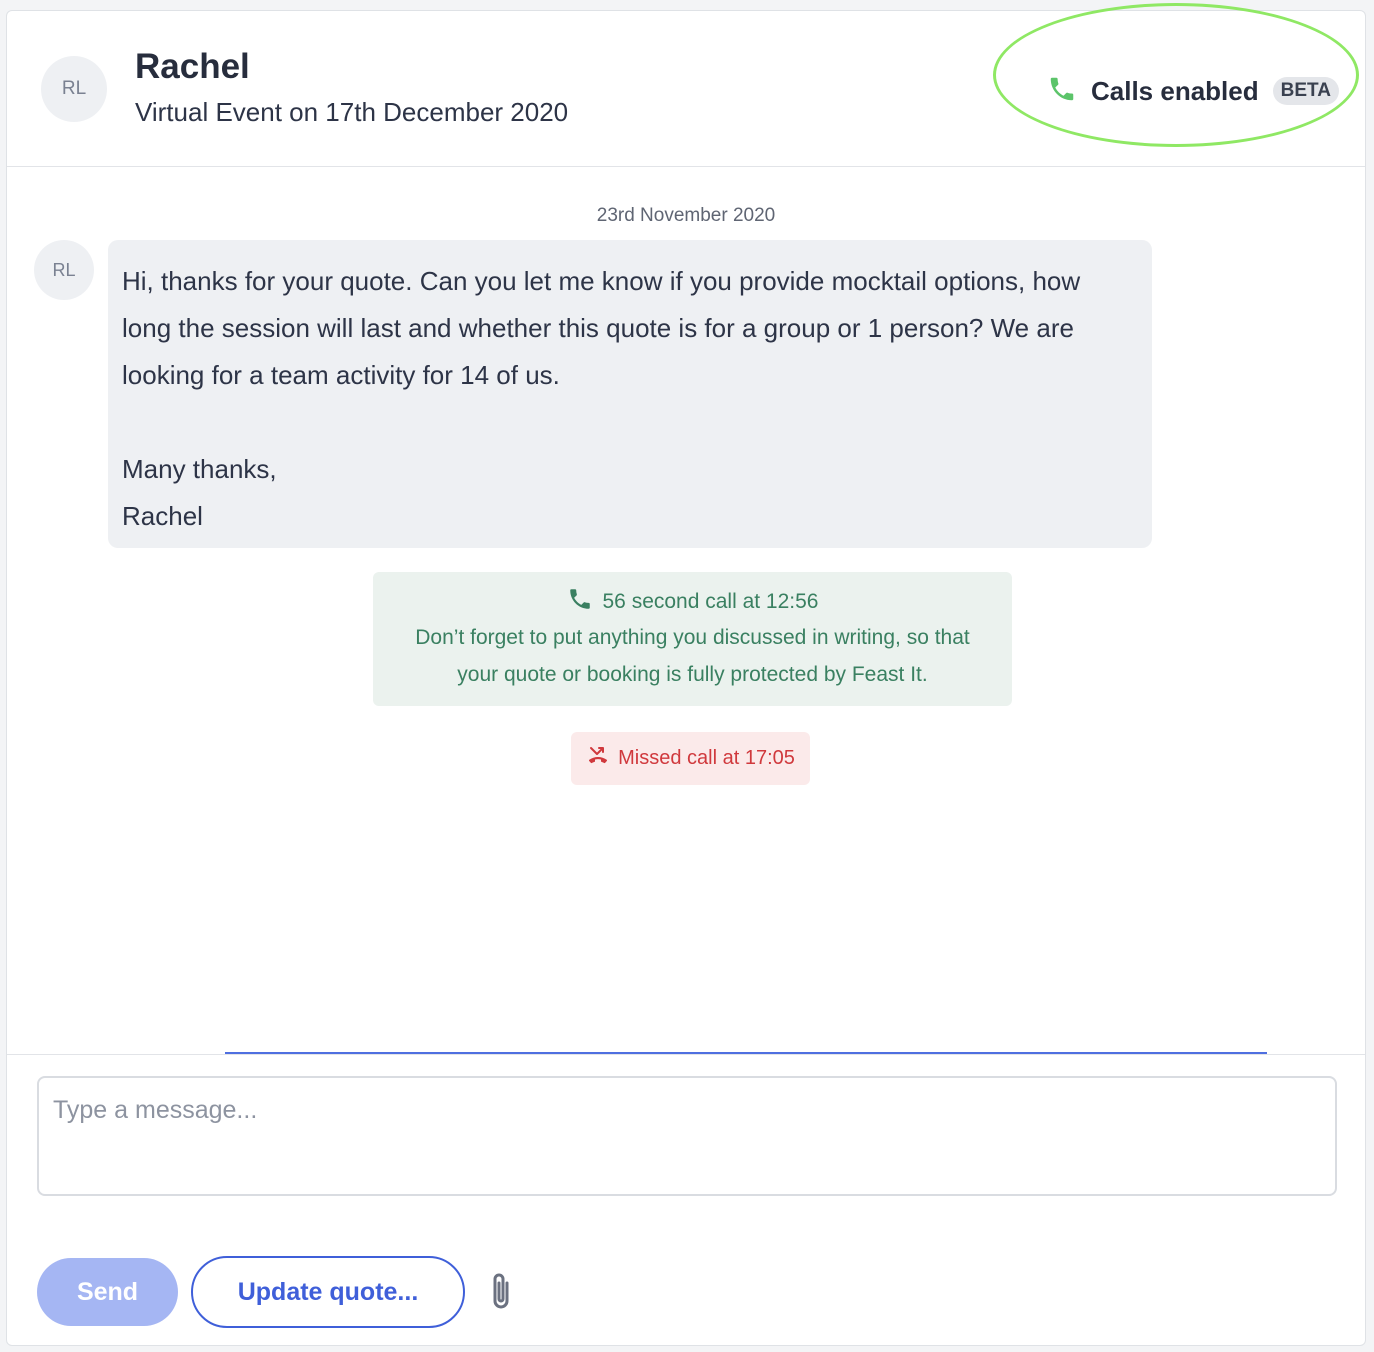 This screenshot has width=1374, height=1352. Describe the element at coordinates (74, 89) in the screenshot. I see `avatar: RL` at that location.